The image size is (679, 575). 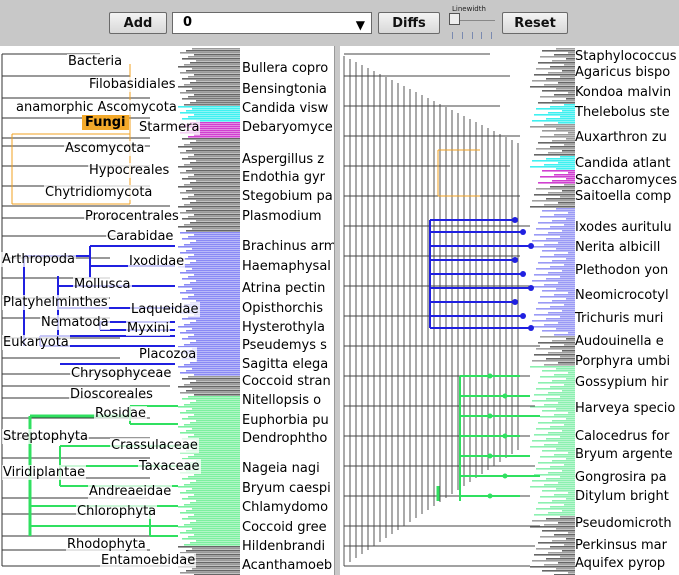 What do you see at coordinates (454, 19) in the screenshot?
I see `linewidth-slider-thumb` at bounding box center [454, 19].